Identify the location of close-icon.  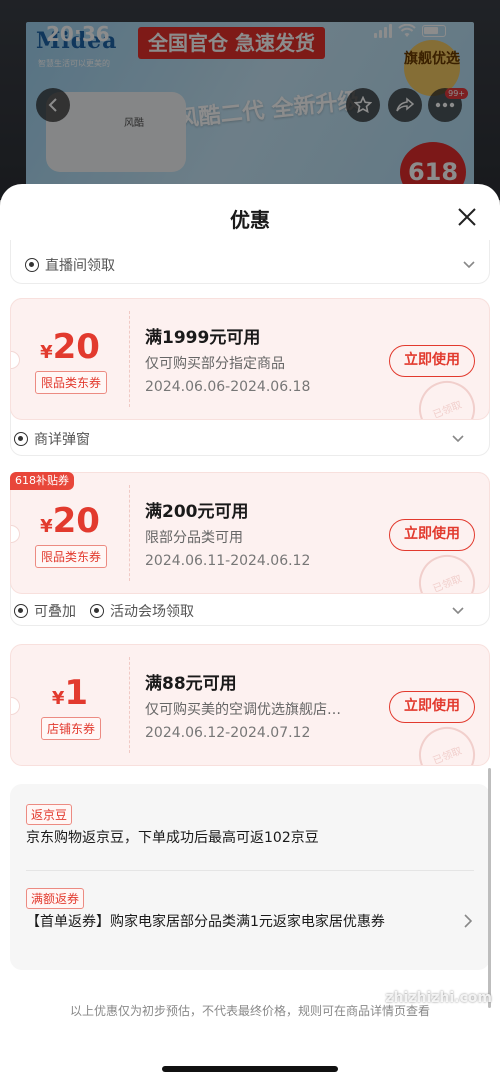
(467, 217).